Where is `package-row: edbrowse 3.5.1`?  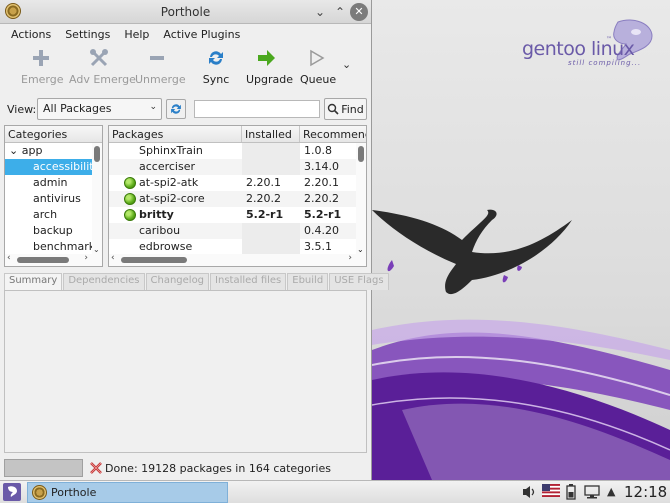
package-row: edbrowse 3.5.1 is located at coordinates (237, 247).